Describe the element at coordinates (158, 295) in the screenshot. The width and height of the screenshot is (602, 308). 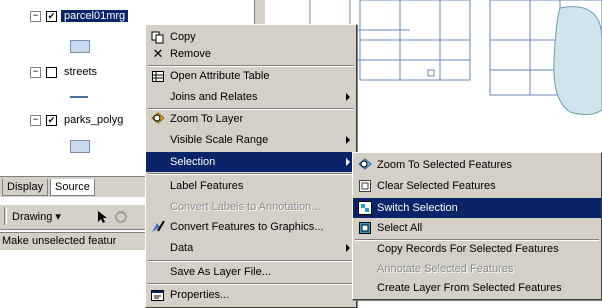
I see `properties-icon` at that location.